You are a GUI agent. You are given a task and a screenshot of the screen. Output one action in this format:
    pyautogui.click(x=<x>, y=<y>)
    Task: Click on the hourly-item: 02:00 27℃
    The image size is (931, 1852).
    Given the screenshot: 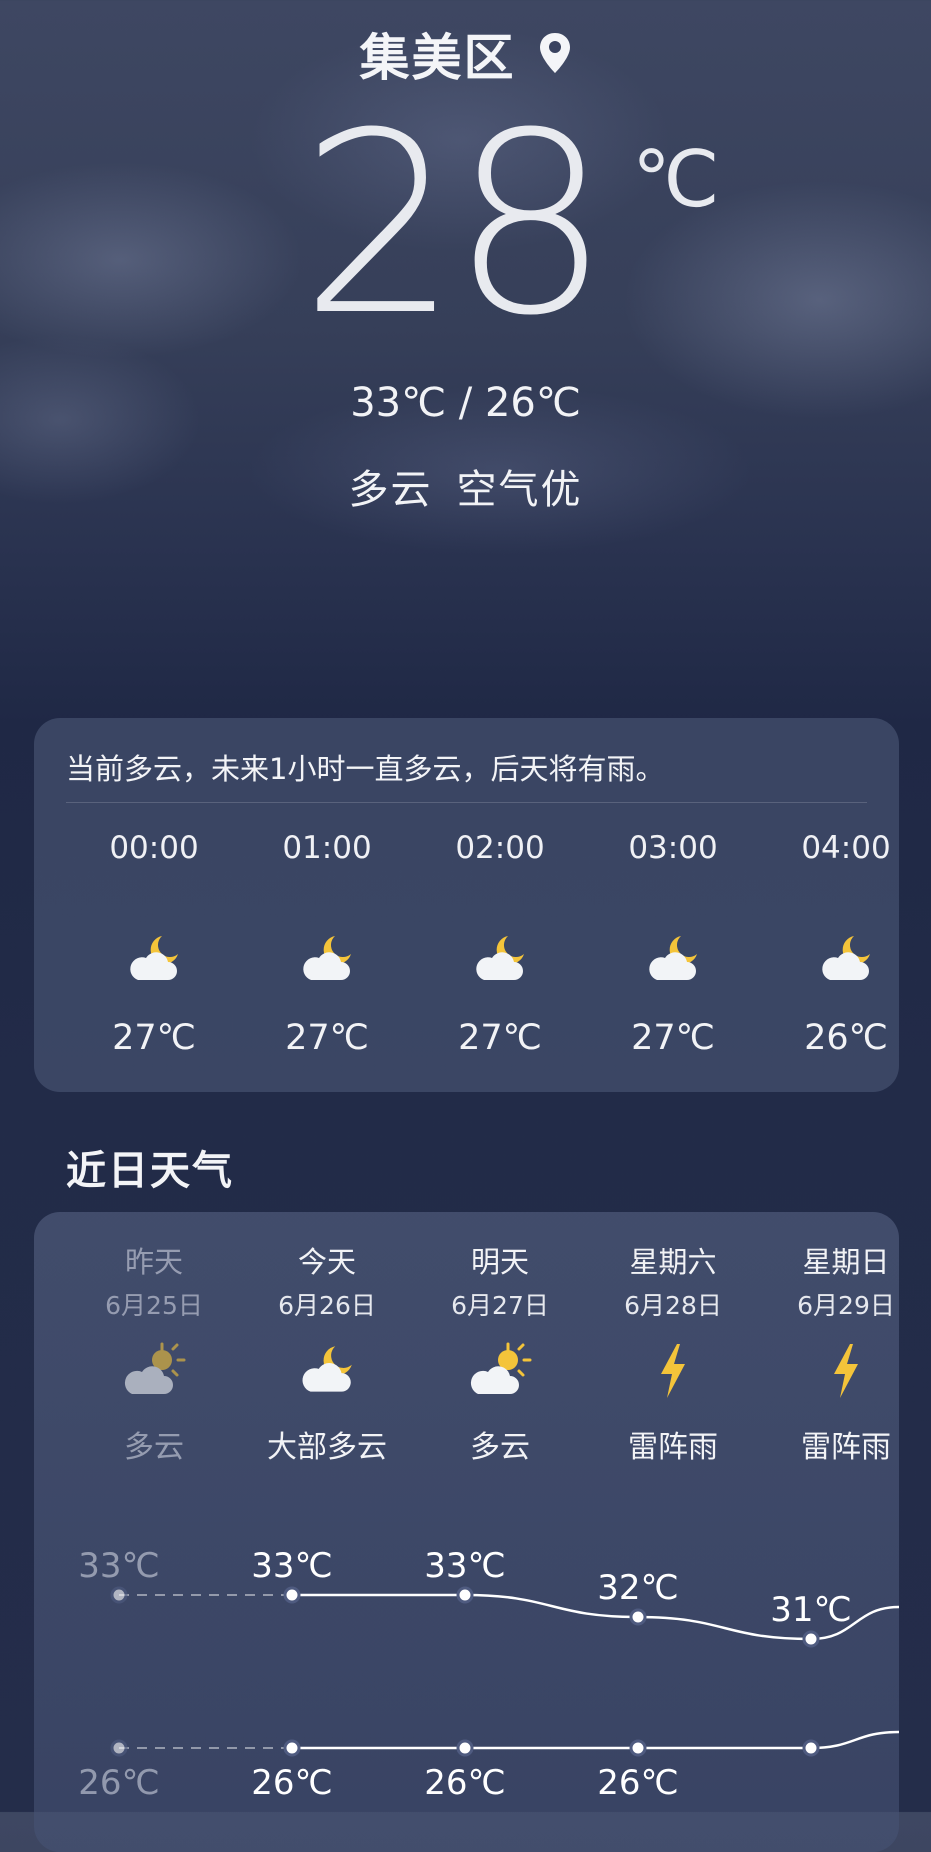 What is the action you would take?
    pyautogui.click(x=500, y=943)
    